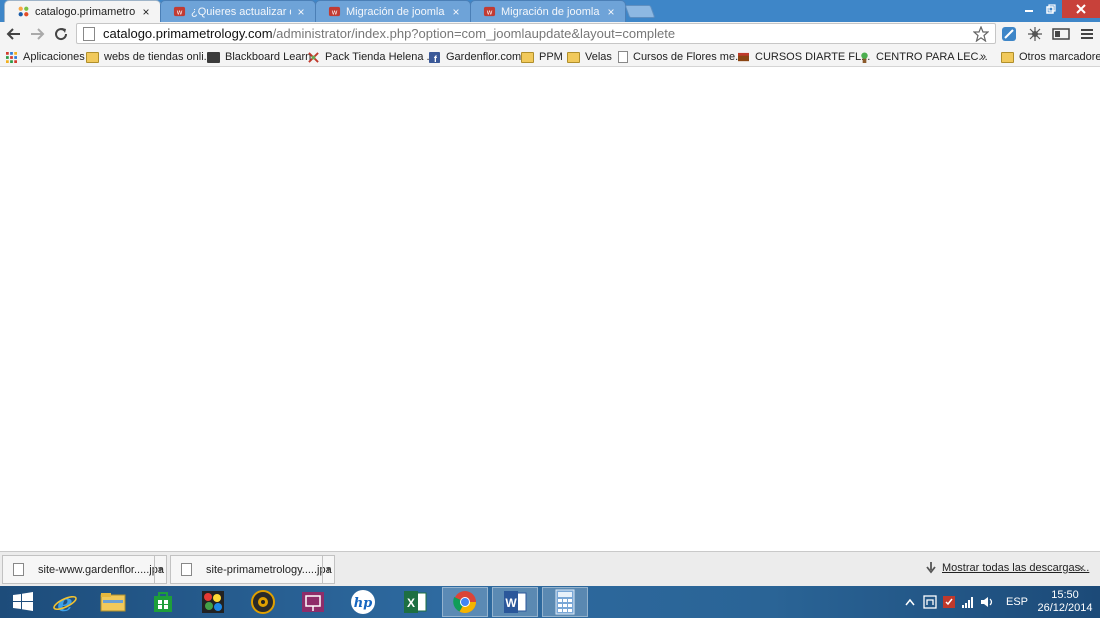 This screenshot has height=618, width=1100. I want to click on cast-icon, so click(1061, 34).